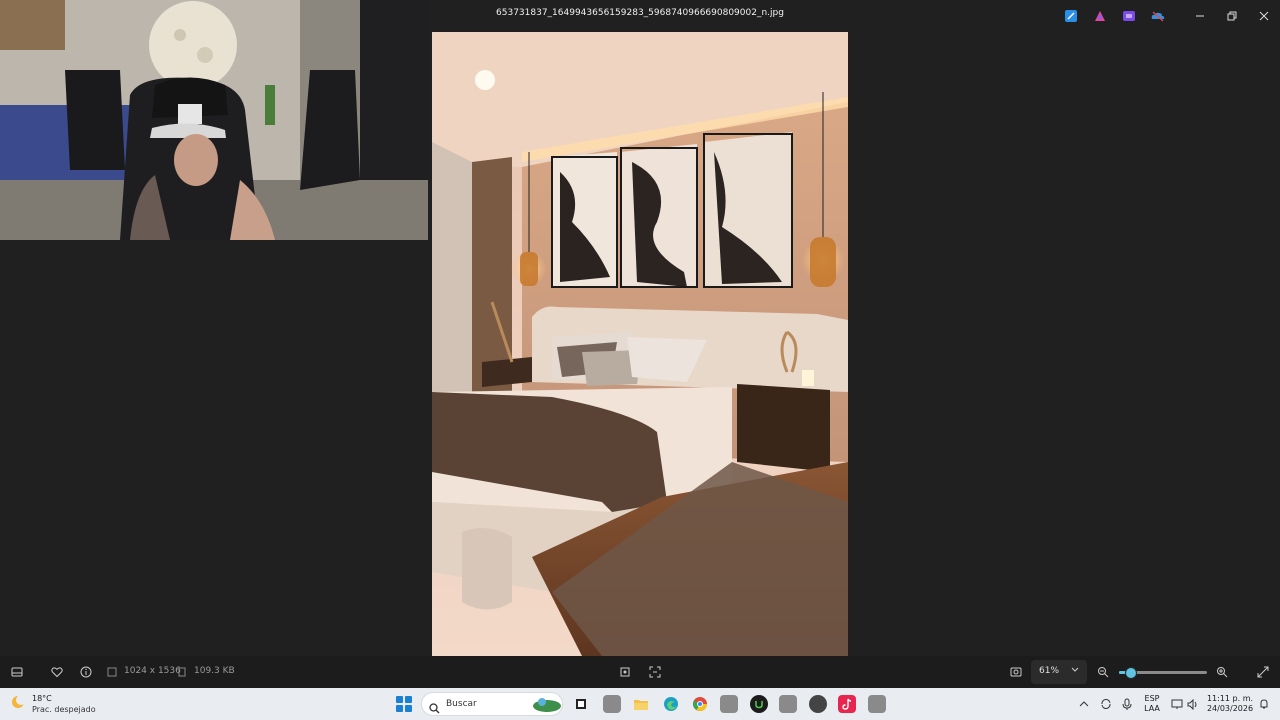  Describe the element at coordinates (17, 672) in the screenshot. I see `filmstrip-icon` at that location.